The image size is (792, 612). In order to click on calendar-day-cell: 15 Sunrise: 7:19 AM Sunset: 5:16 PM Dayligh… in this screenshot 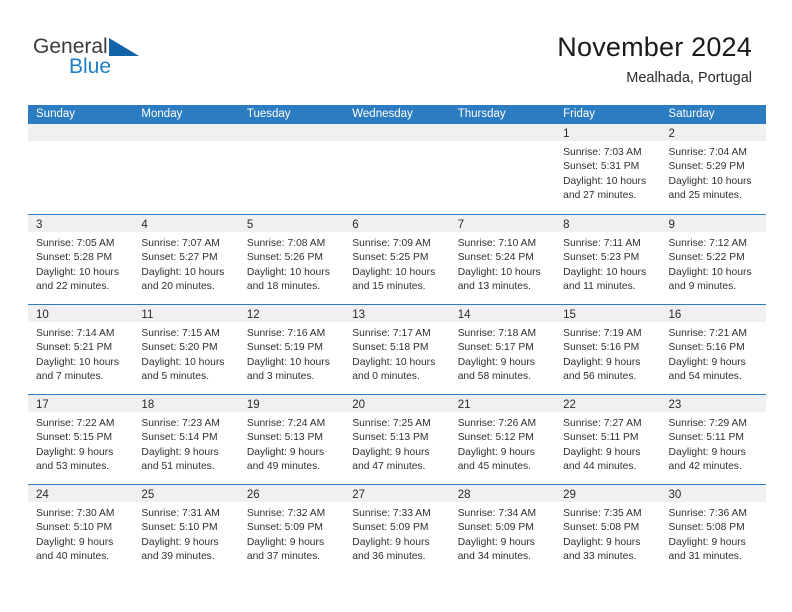, I will do `click(608, 349)`.